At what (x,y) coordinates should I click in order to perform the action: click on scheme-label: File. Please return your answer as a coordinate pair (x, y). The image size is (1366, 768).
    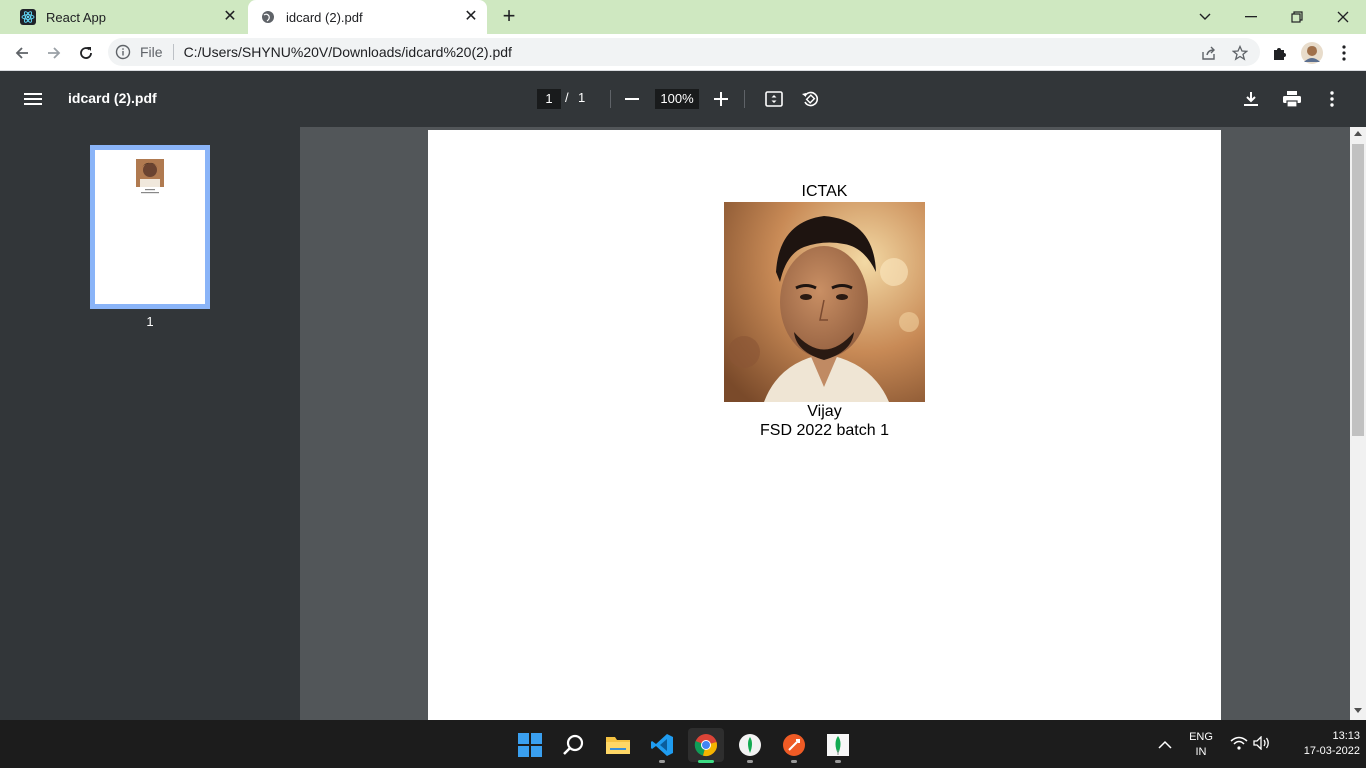
    Looking at the image, I should click on (157, 52).